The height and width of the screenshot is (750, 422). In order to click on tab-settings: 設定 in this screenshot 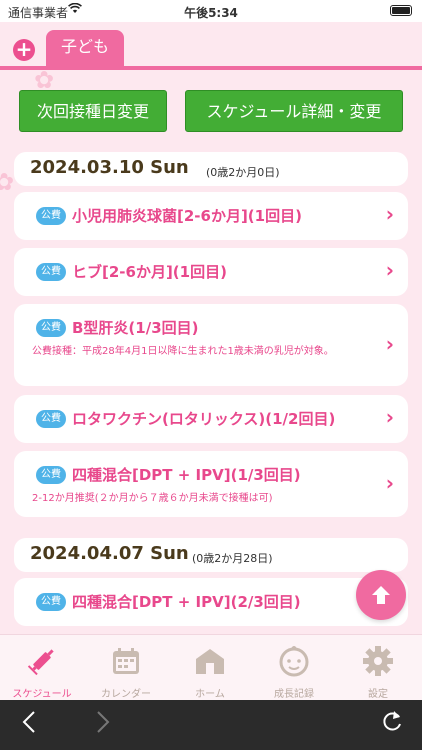, I will do `click(378, 668)`.